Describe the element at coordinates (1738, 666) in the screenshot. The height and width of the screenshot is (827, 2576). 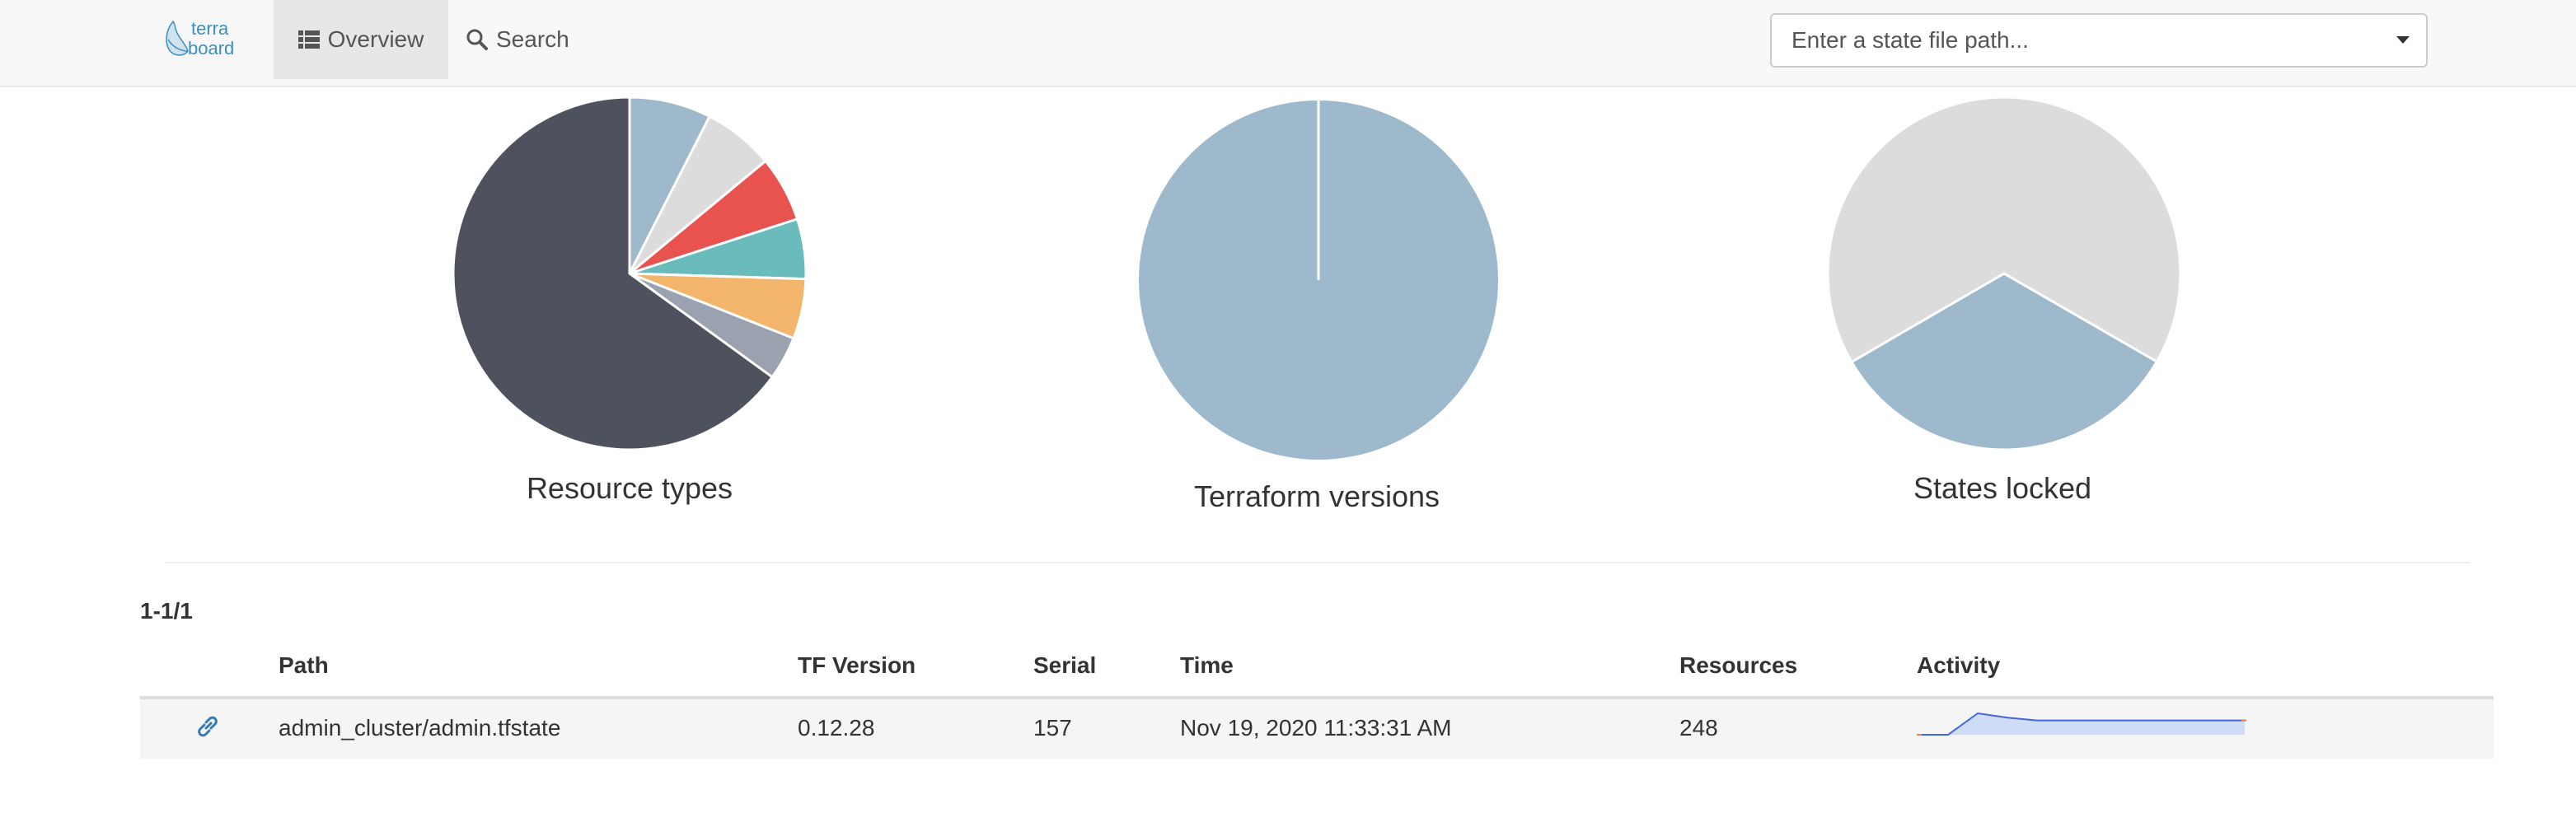
I see `column-header-resources: Resources` at that location.